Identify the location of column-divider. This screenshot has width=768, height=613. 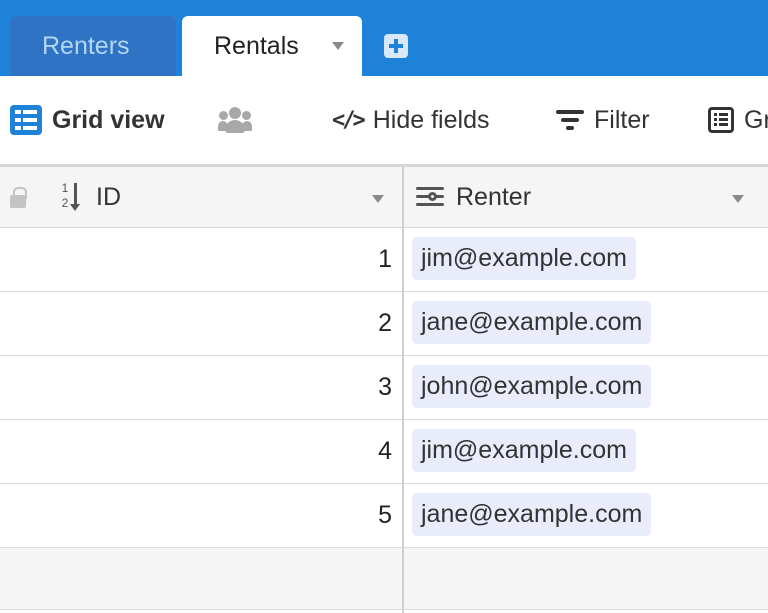
(403, 390).